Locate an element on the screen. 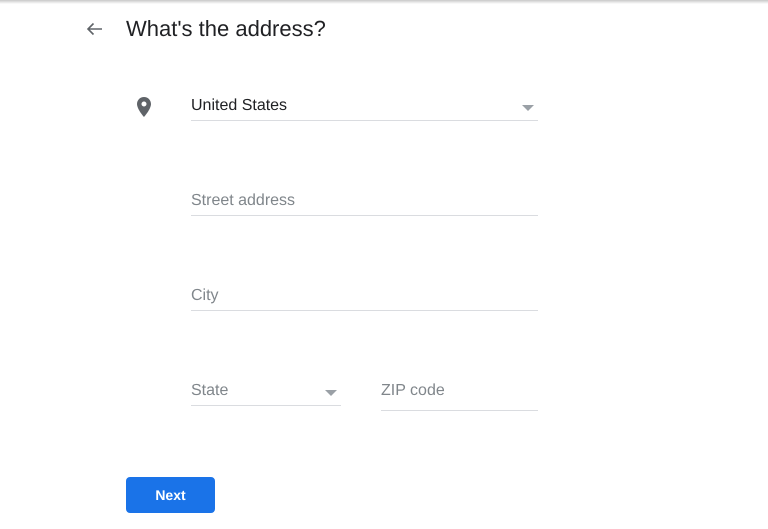 The height and width of the screenshot is (529, 768). text-field: Street address is located at coordinates (364, 201).